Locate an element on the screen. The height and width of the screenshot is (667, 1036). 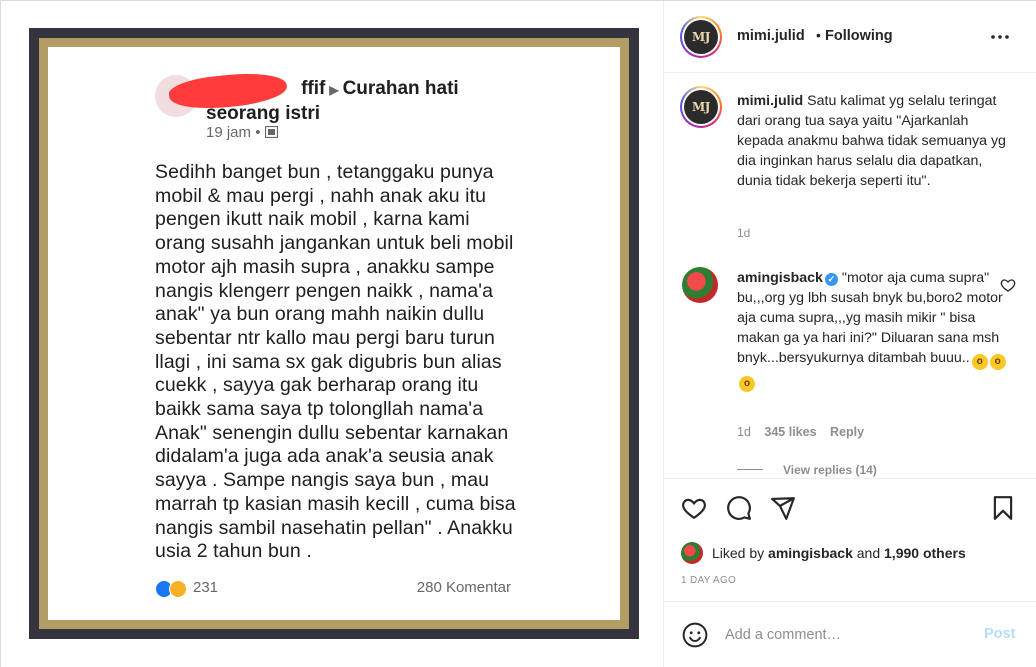
author-username: mimi.julid is located at coordinates (771, 36).